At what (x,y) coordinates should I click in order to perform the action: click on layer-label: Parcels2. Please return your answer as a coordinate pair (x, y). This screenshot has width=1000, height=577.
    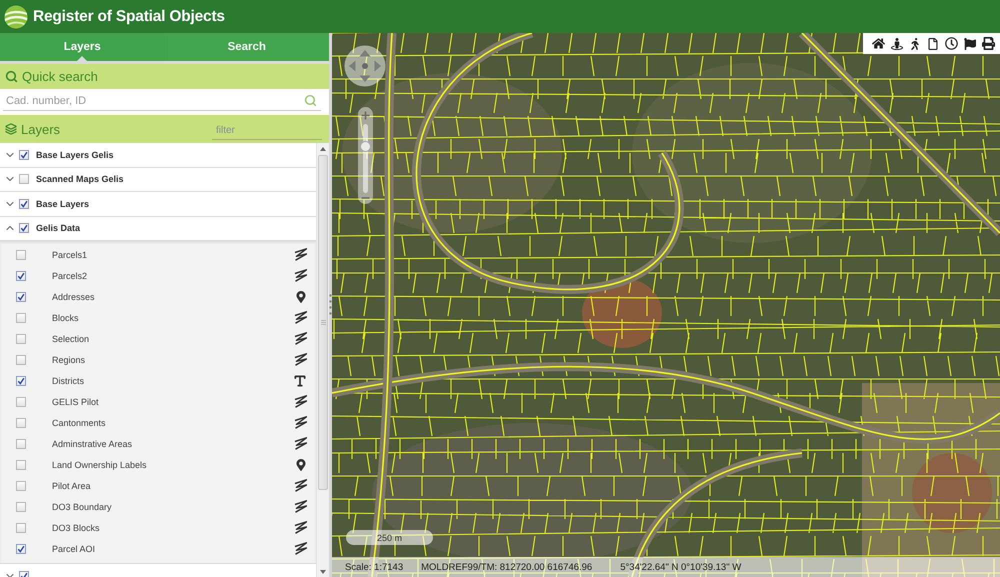
    Looking at the image, I should click on (70, 275).